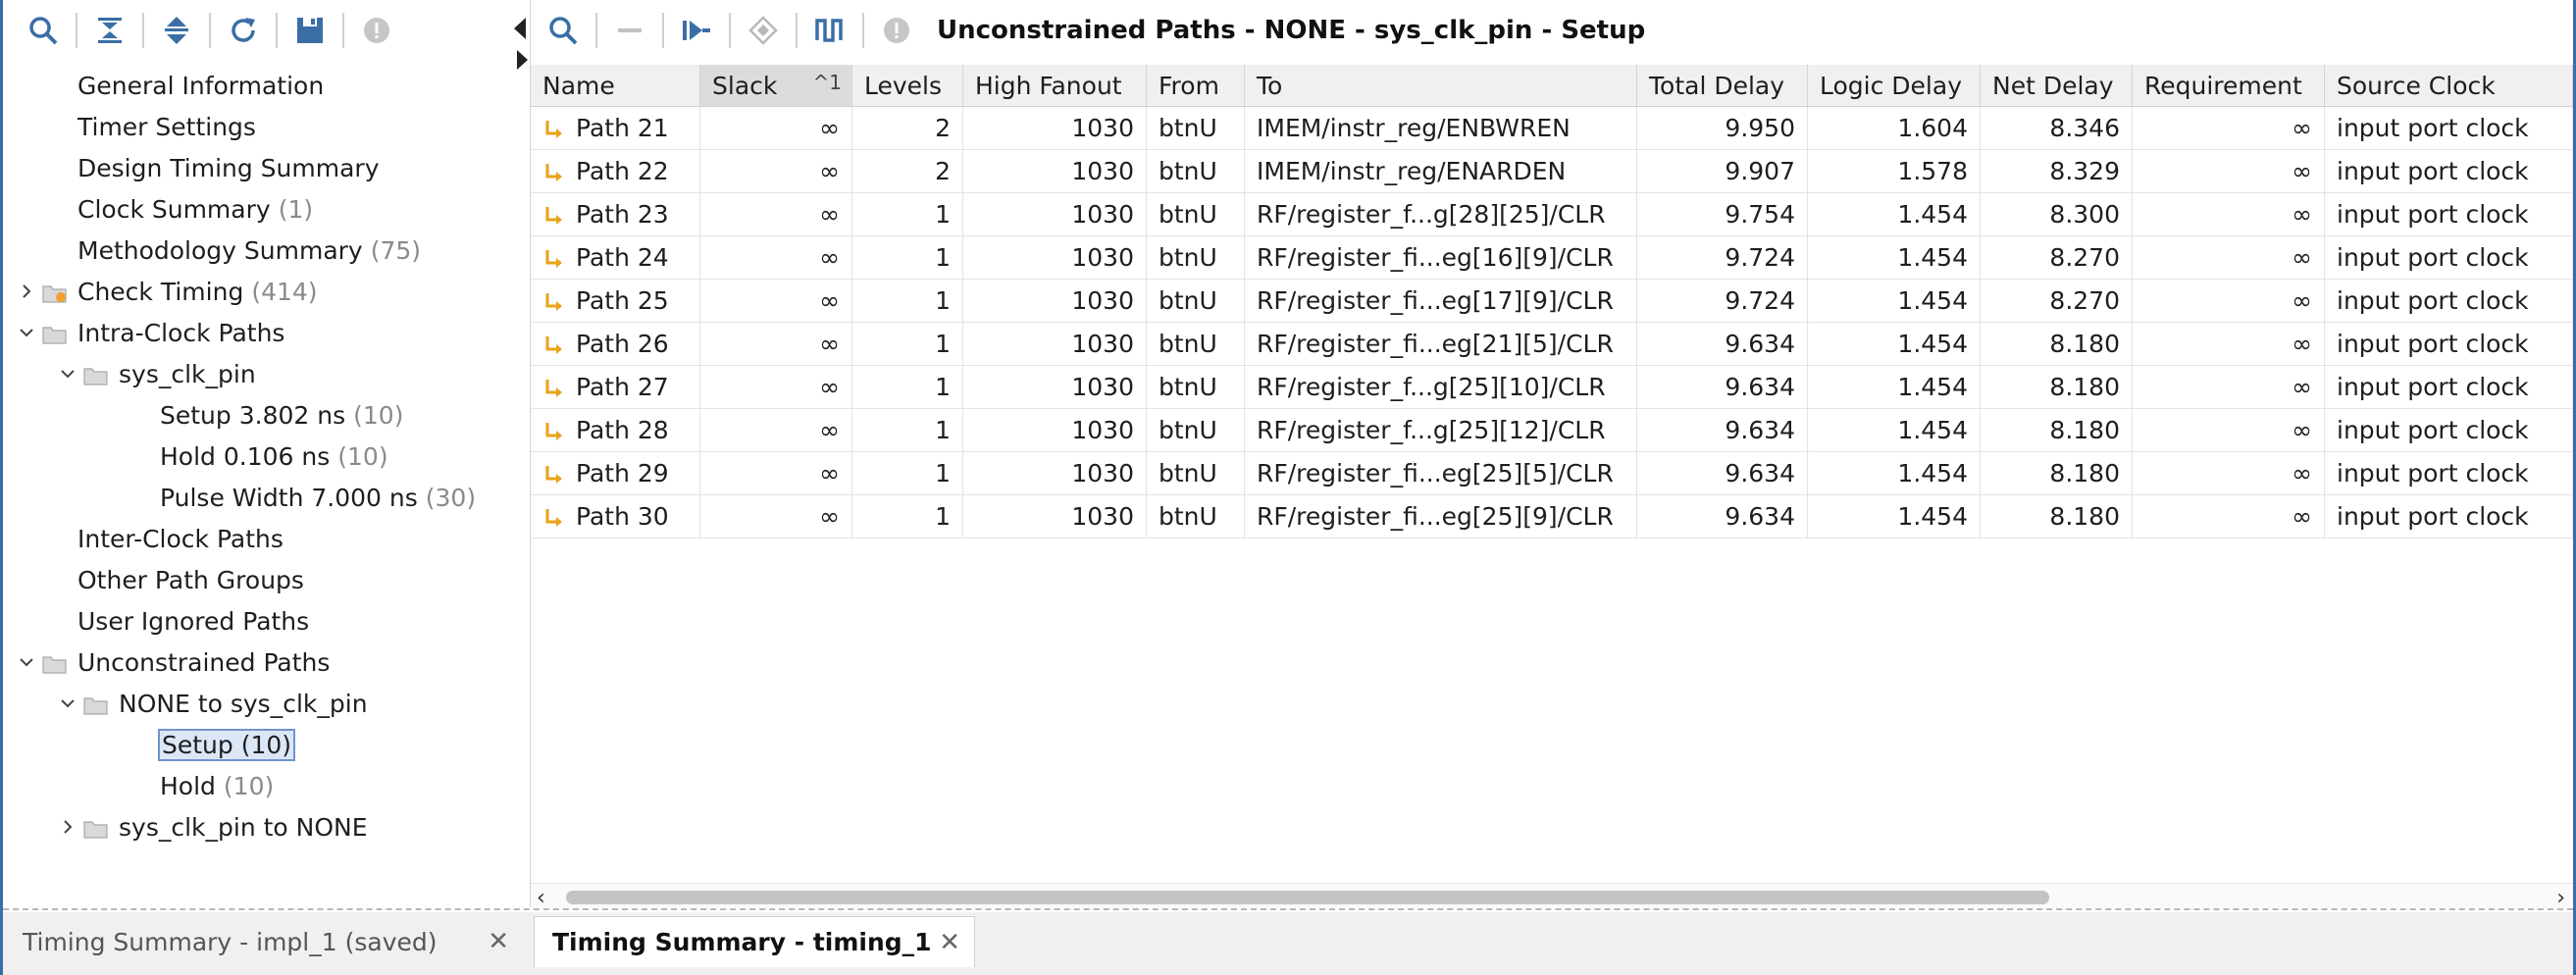 This screenshot has height=975, width=2576. I want to click on cell-net-delay: 8.180, so click(2057, 517).